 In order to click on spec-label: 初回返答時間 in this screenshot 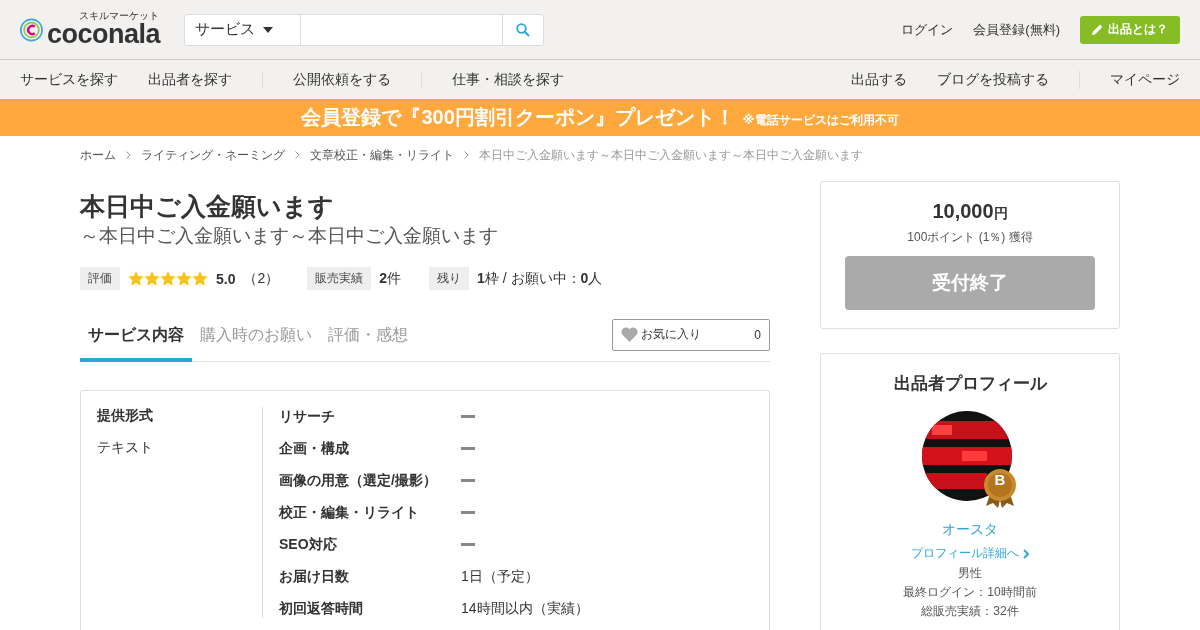, I will do `click(321, 608)`.